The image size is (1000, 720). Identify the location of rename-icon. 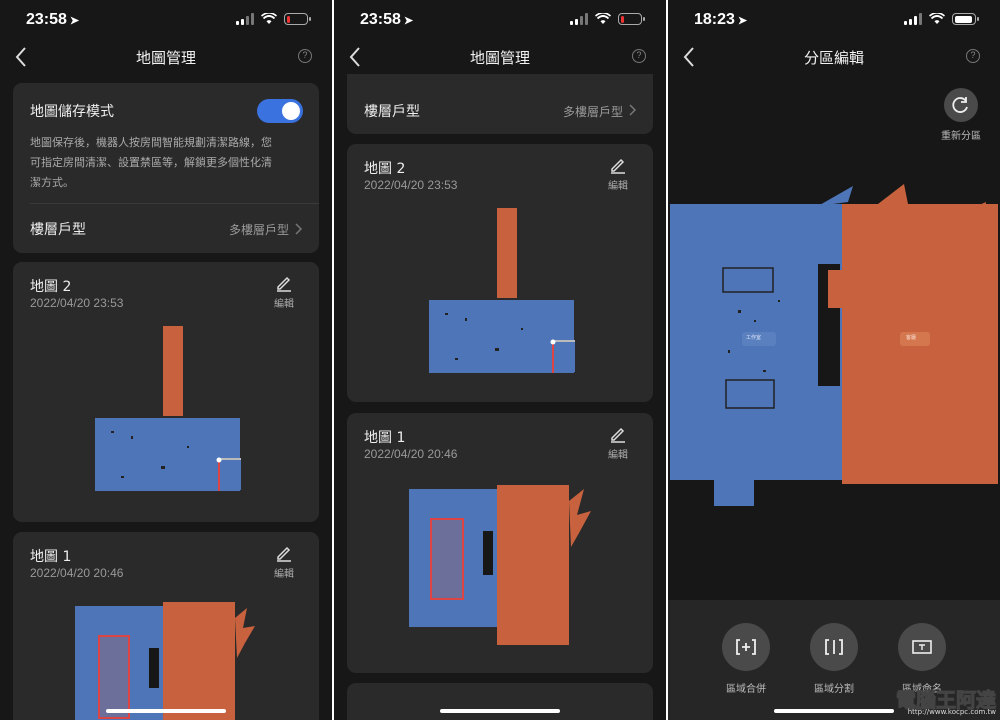
(922, 647).